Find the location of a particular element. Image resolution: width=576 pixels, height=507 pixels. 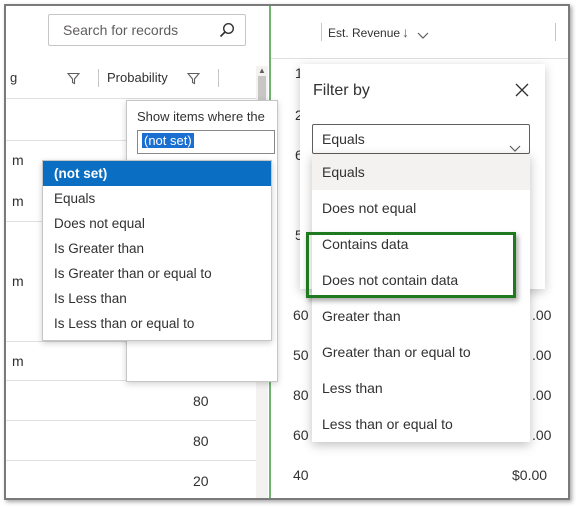

condition-select: (not set) is located at coordinates (206, 142).